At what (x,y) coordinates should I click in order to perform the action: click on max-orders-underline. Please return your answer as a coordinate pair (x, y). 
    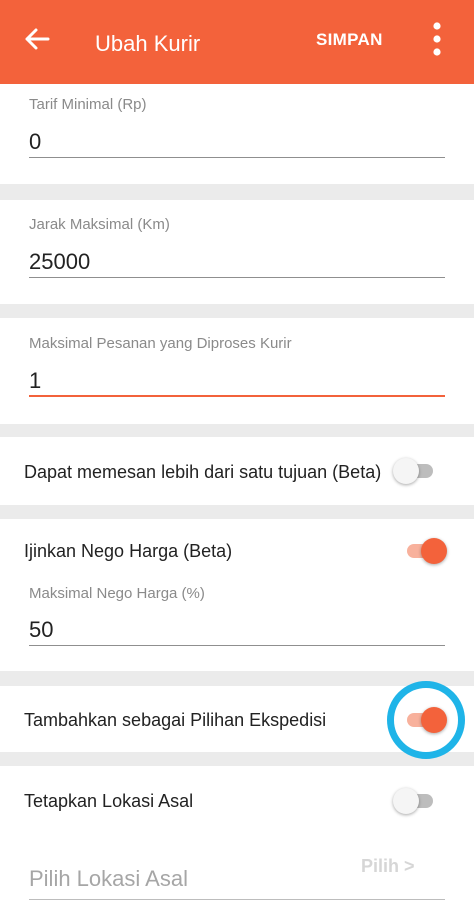
    Looking at the image, I should click on (237, 396).